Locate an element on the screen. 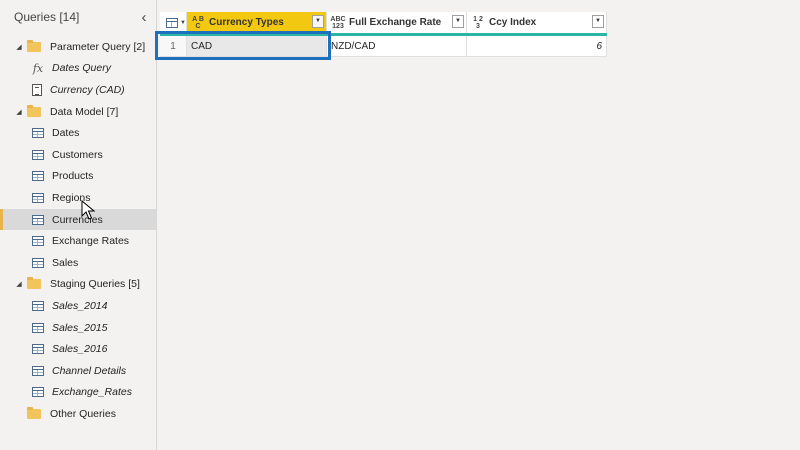  query-item: Channel Details is located at coordinates (78, 371).